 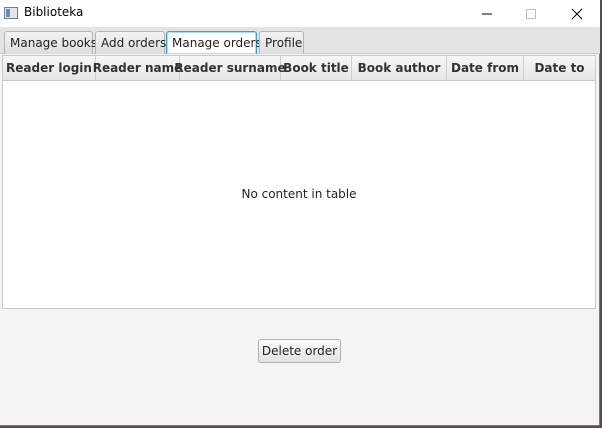 What do you see at coordinates (50, 42) in the screenshot?
I see `tab-manage-books: Manage books` at bounding box center [50, 42].